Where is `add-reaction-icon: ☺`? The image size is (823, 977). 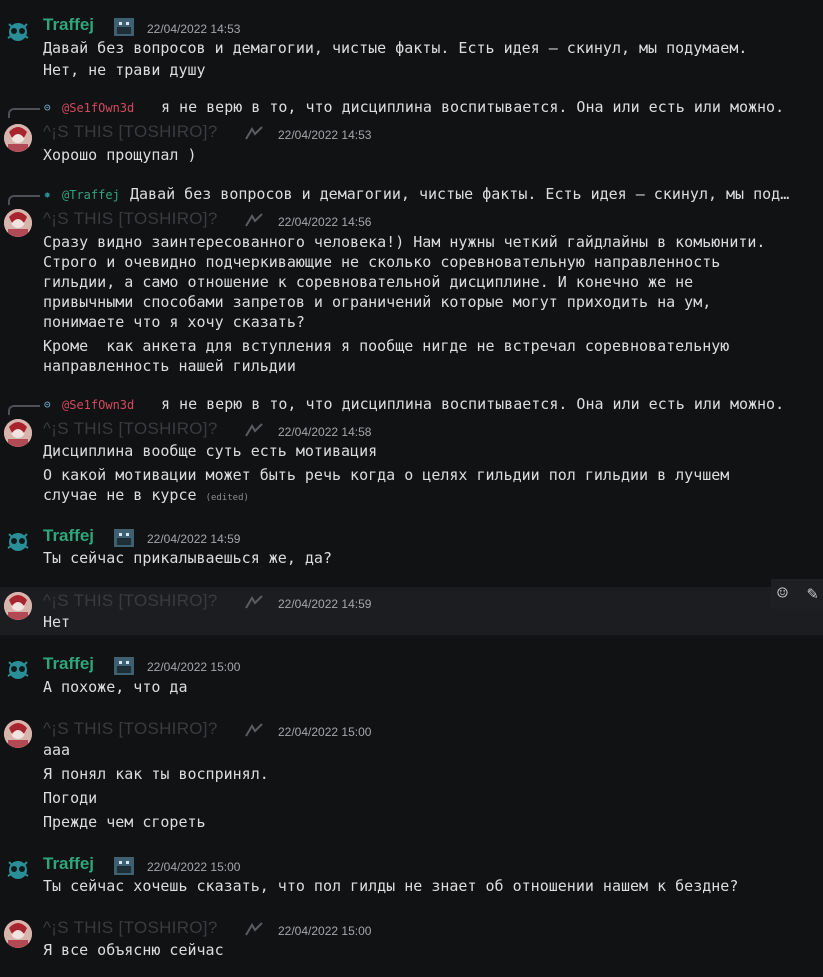
add-reaction-icon: ☺ is located at coordinates (782, 593).